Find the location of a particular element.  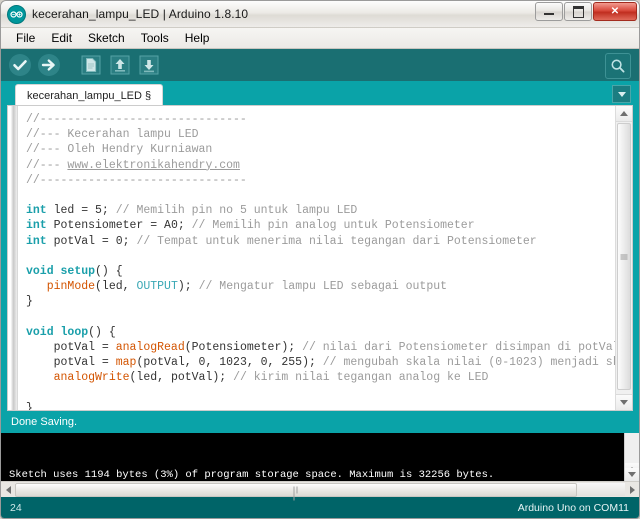

editor-gutter is located at coordinates (13, 258).